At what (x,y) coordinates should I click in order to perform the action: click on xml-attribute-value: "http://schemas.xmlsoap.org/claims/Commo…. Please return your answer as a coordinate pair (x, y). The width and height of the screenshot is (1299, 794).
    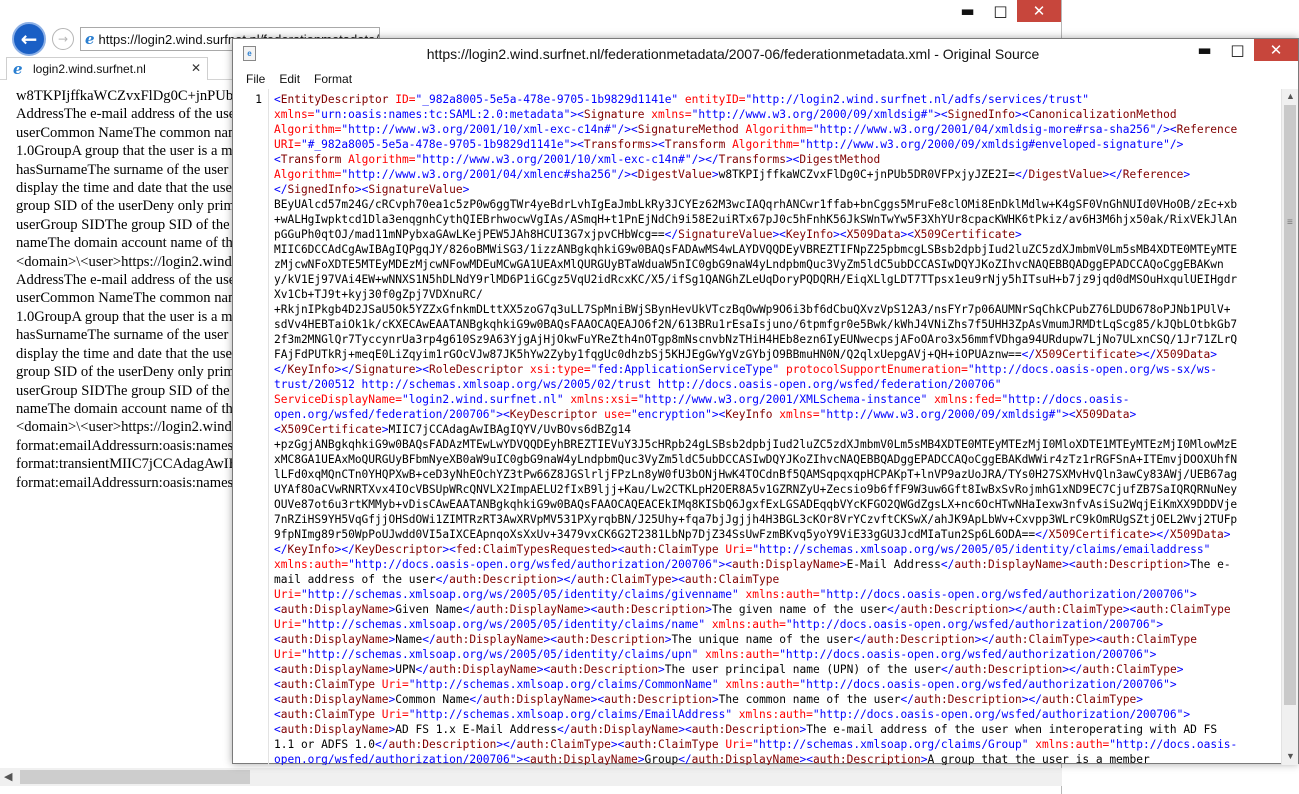
    Looking at the image, I should click on (567, 684).